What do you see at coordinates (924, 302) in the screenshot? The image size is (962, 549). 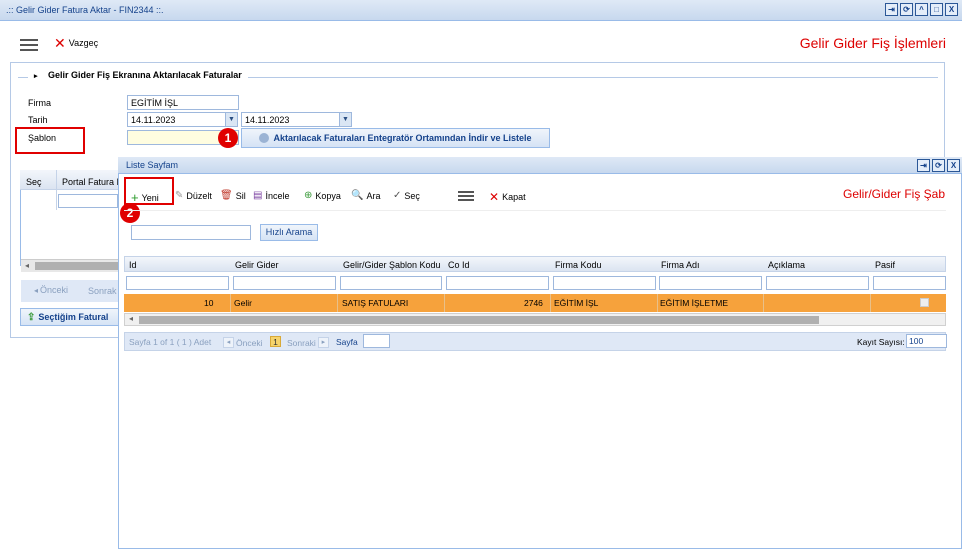 I see `pasif-checkbox` at bounding box center [924, 302].